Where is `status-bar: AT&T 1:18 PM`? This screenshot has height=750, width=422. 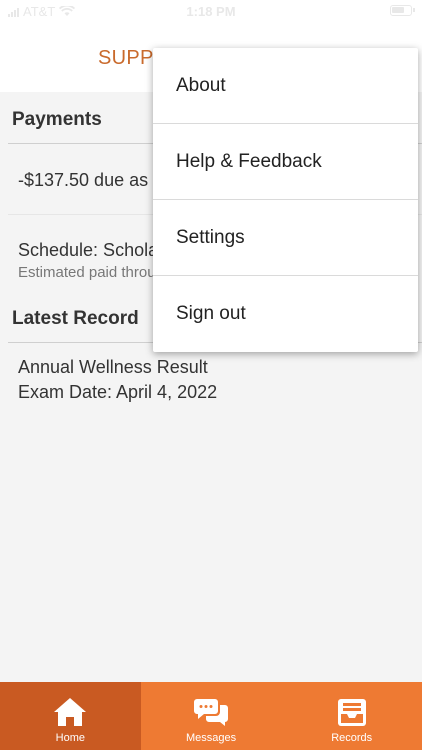
status-bar: AT&T 1:18 PM is located at coordinates (211, 11).